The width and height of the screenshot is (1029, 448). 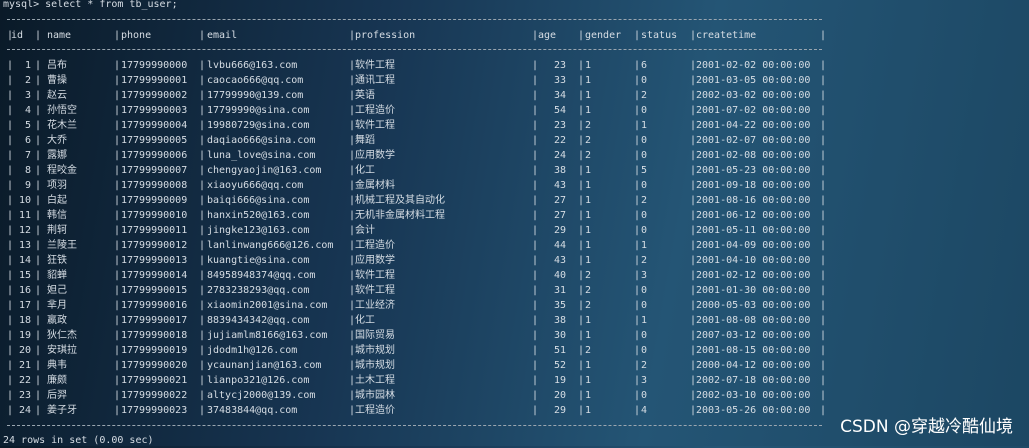 I want to click on cell-id: 2, so click(x=27, y=80).